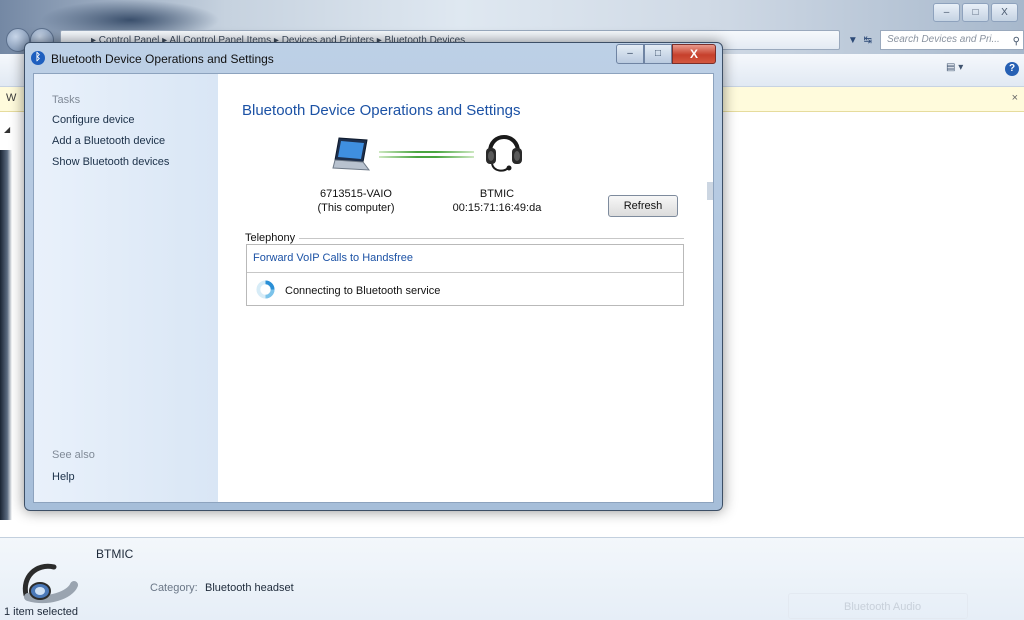 The image size is (1024, 620). I want to click on refresh-arrows-icon: ↹, so click(868, 40).